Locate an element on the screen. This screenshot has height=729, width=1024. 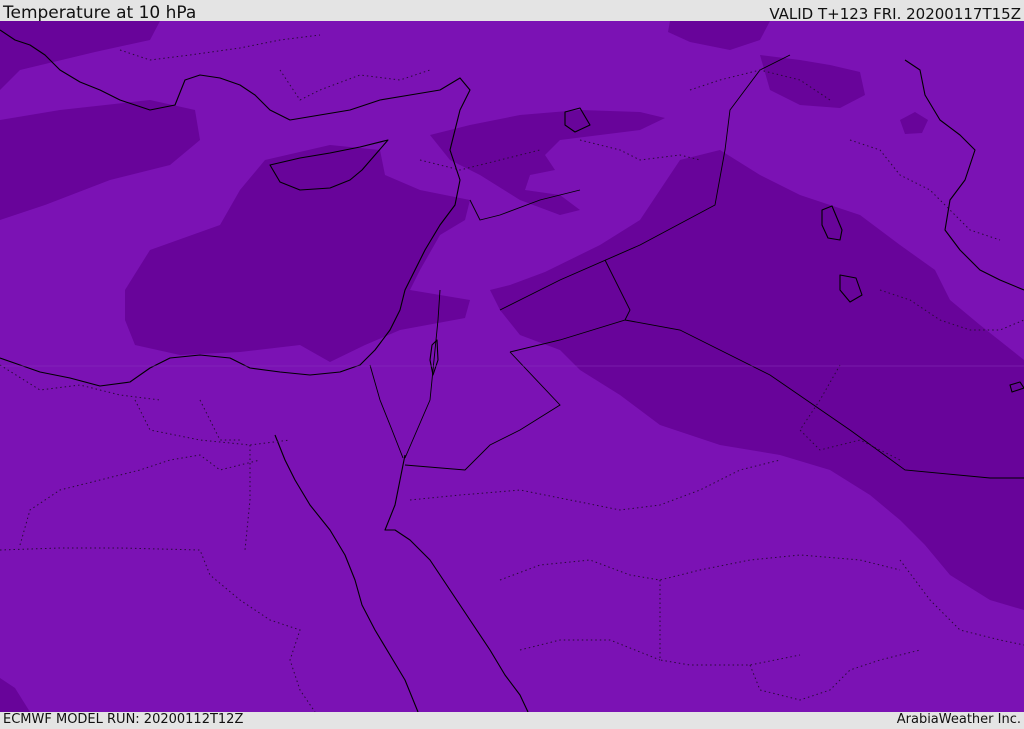
model-run: ECMWF MODEL RUN: 20200112T12Z is located at coordinates (123, 719).